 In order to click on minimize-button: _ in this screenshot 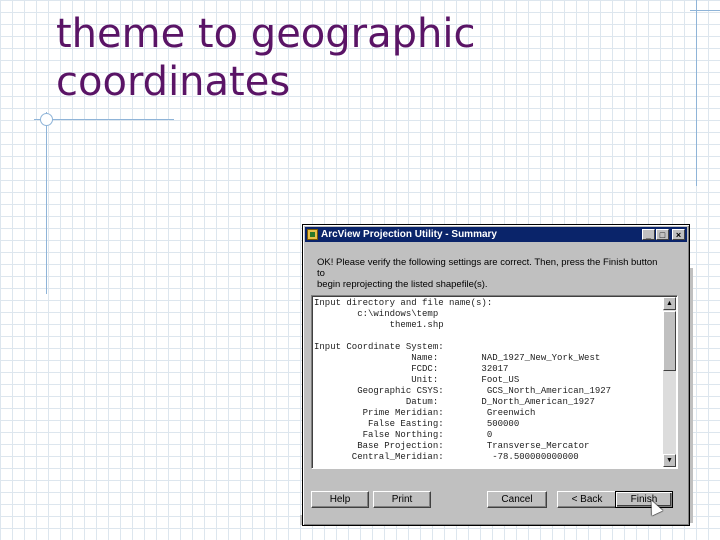, I will do `click(648, 234)`.